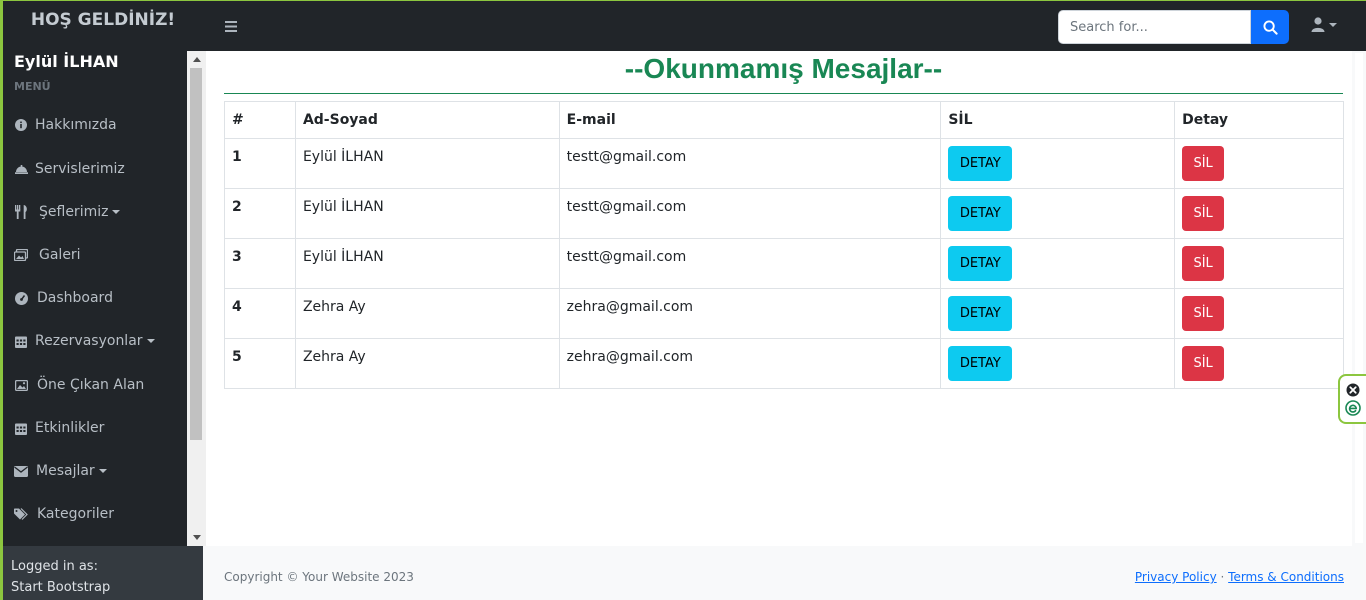  I want to click on table-row: 4 Zehra Ay zehra@gmail.com DETAY SİL, so click(784, 313).